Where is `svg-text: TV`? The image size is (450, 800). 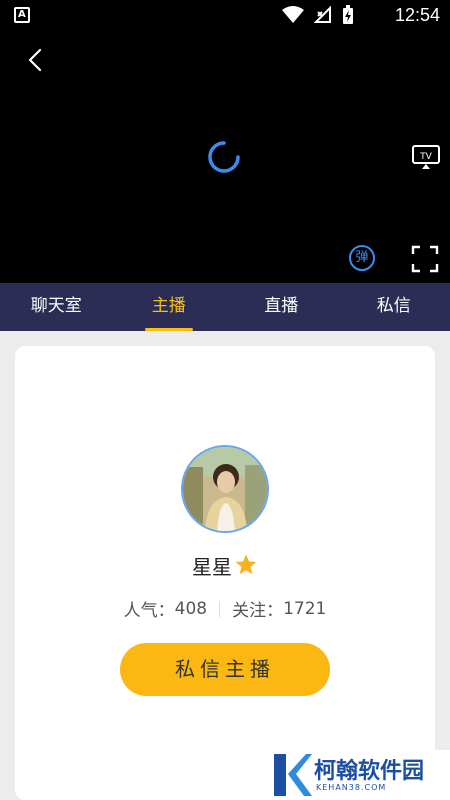
svg-text: TV is located at coordinates (425, 157).